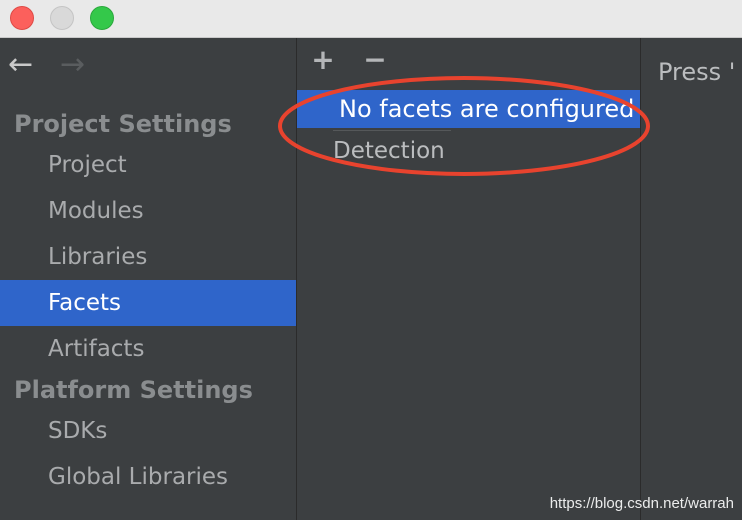 This screenshot has height=520, width=742. What do you see at coordinates (389, 151) in the screenshot?
I see `detection-node: Detection` at bounding box center [389, 151].